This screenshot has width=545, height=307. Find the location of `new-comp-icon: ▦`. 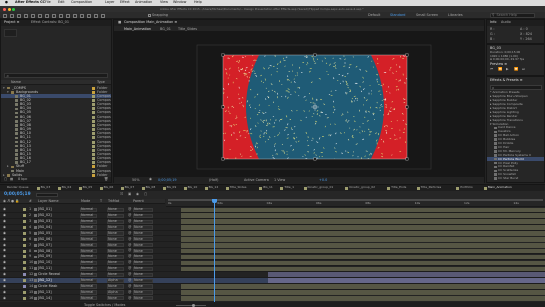

new-comp-icon: ▦ is located at coordinates (11, 179).